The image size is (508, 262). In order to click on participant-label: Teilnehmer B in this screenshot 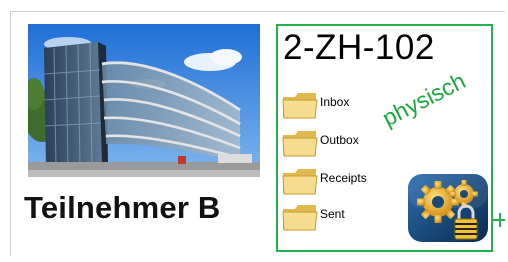, I will do `click(122, 207)`.